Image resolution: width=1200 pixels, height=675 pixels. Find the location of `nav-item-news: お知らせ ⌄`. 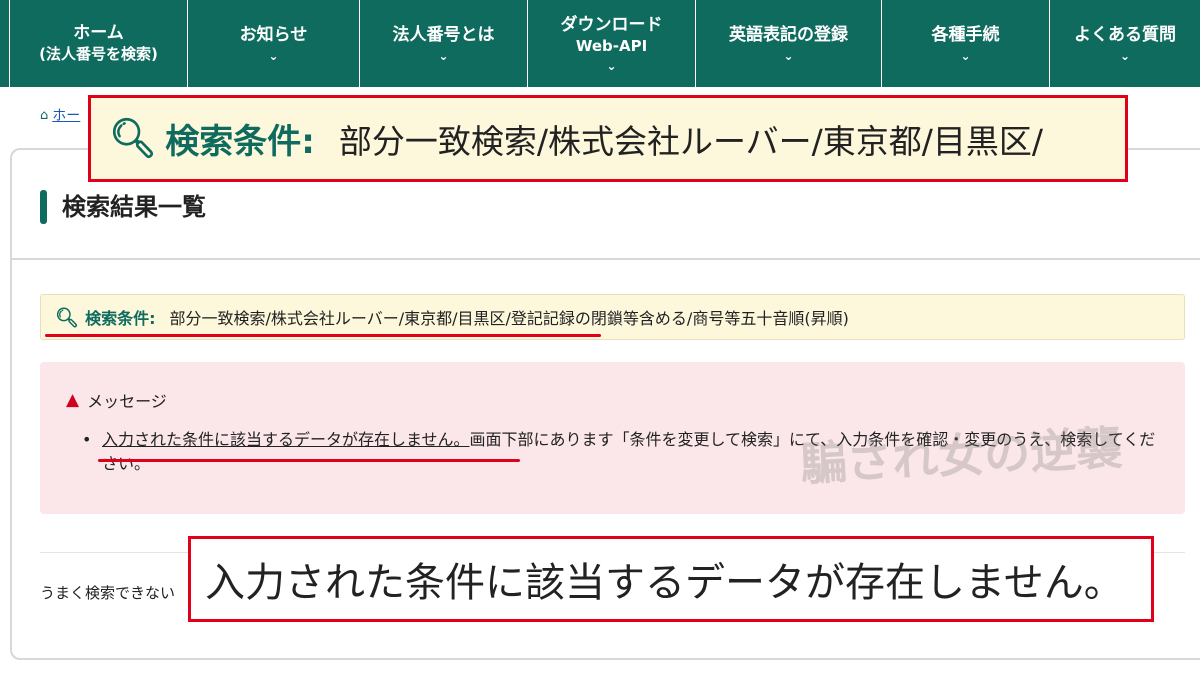

nav-item-news: お知らせ ⌄ is located at coordinates (273, 43).